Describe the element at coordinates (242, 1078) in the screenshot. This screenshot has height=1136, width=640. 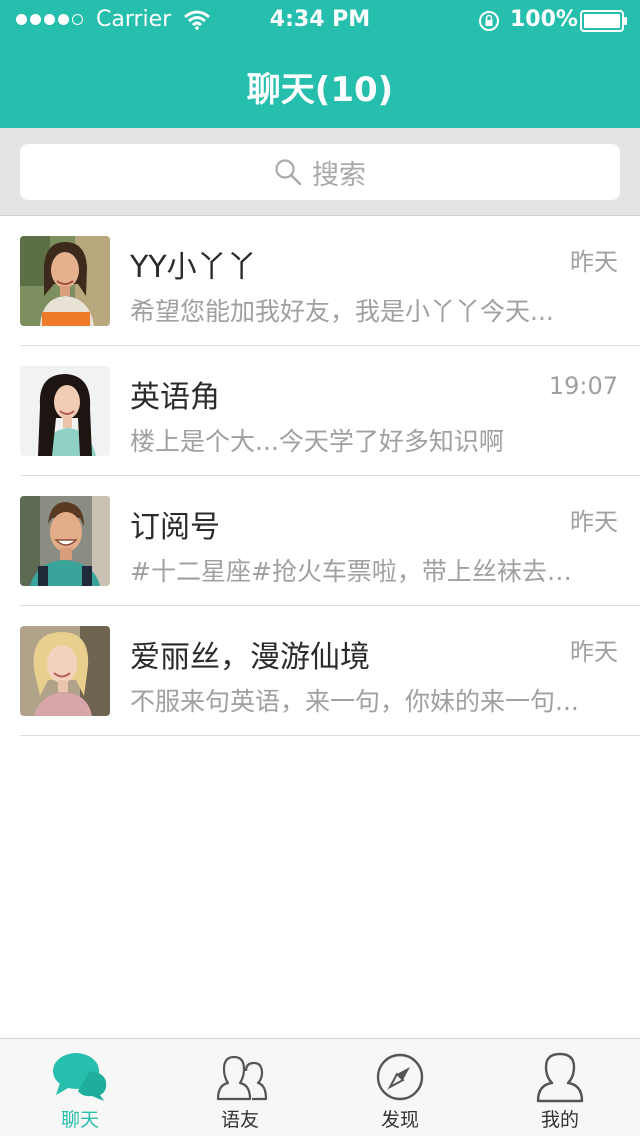
I see `friends-icon` at that location.